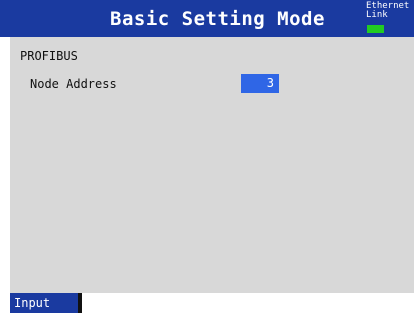  What do you see at coordinates (377, 15) in the screenshot?
I see `link-label: Link` at bounding box center [377, 15].